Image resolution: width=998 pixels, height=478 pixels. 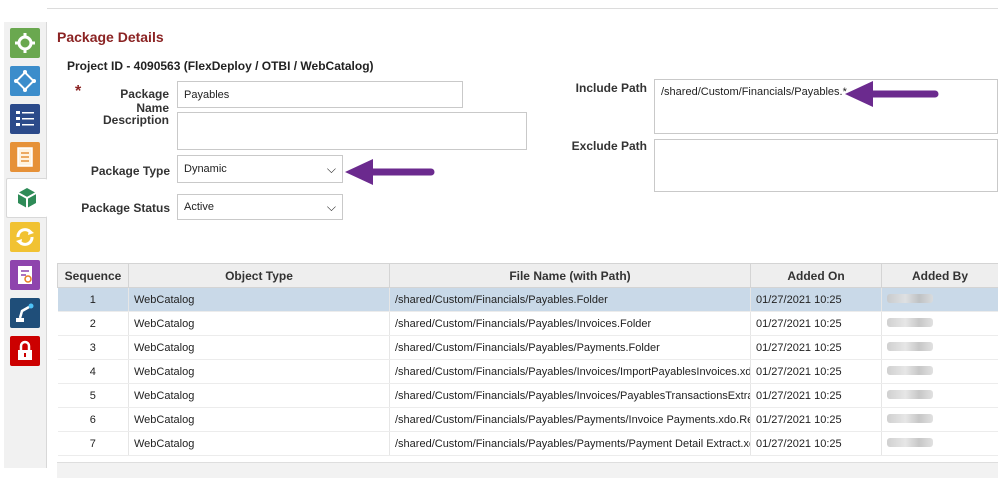 What do you see at coordinates (352, 131) in the screenshot?
I see `description-textarea` at bounding box center [352, 131].